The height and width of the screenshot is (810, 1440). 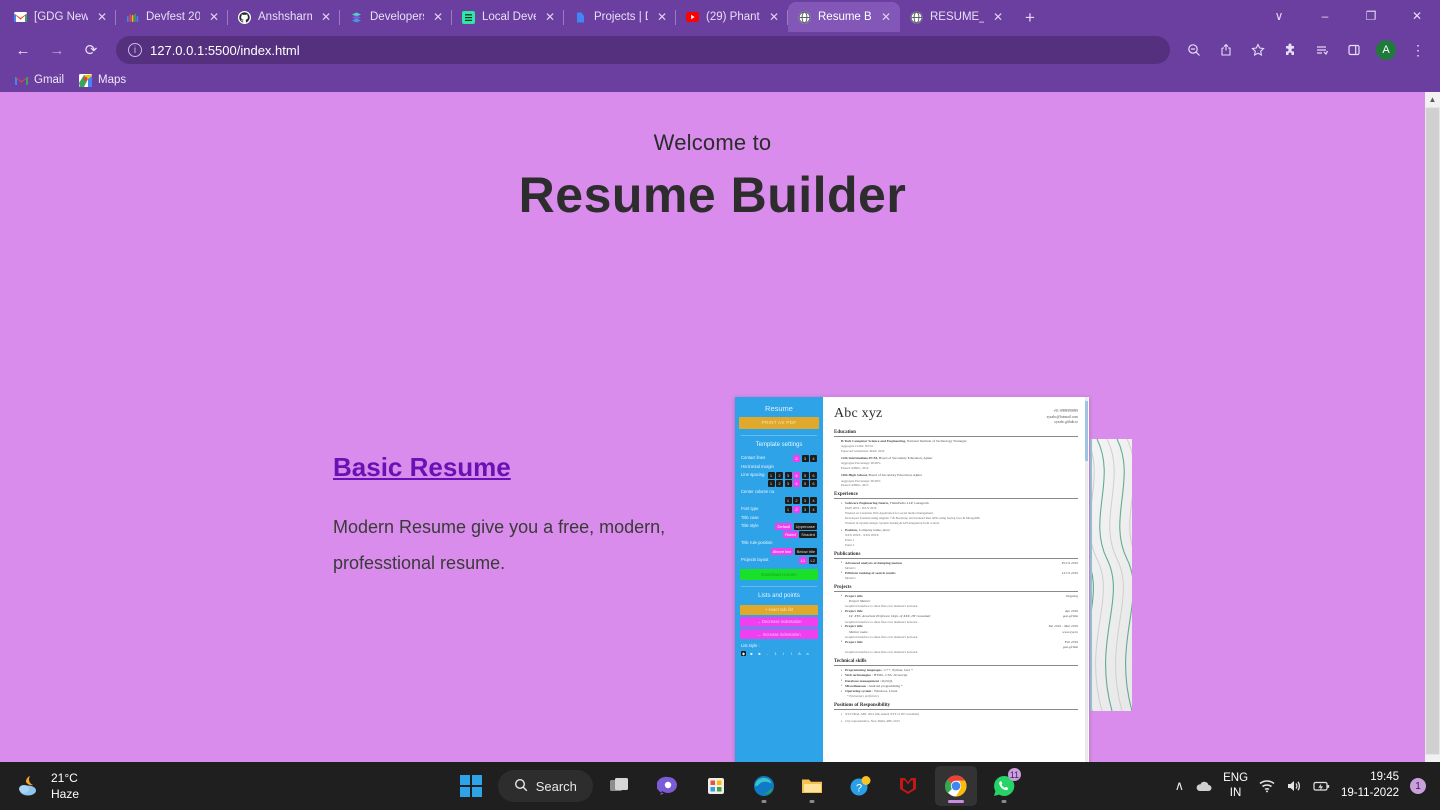 What do you see at coordinates (135, 50) in the screenshot?
I see `site-info-icon: i` at bounding box center [135, 50].